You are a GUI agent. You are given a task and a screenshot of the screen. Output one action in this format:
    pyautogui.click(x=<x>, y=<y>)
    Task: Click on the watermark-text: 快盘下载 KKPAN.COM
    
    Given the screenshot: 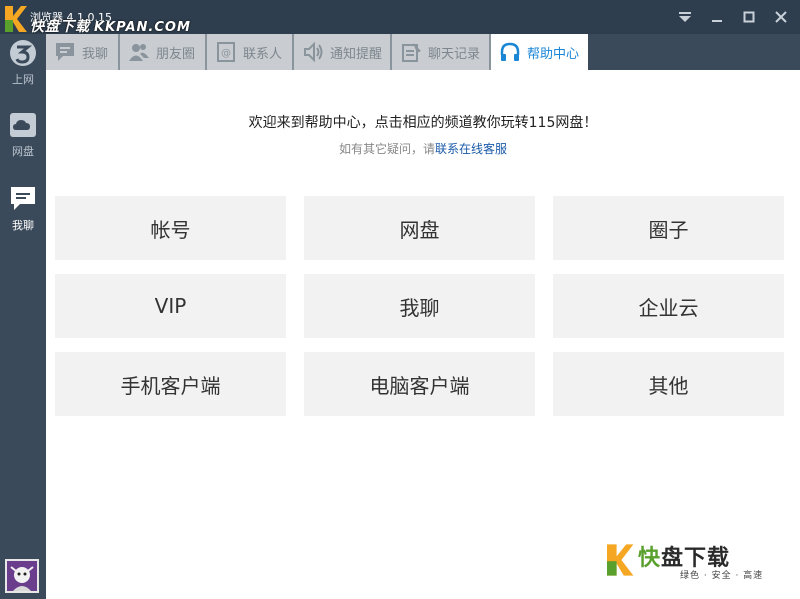 What is the action you would take?
    pyautogui.click(x=110, y=27)
    